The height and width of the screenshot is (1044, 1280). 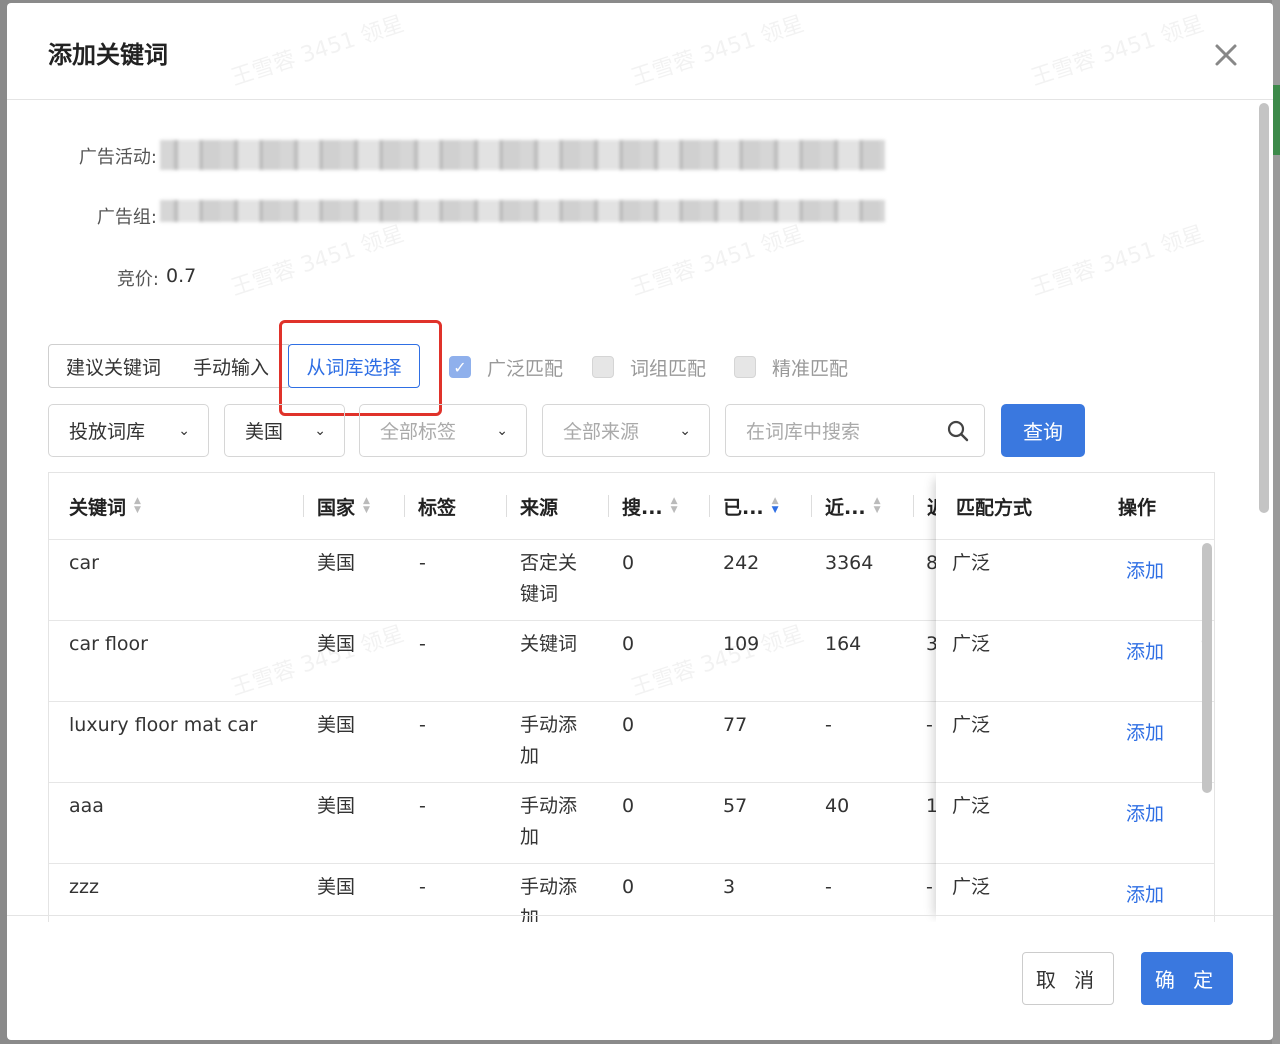 I want to click on cell-keyword: aaa, so click(x=86, y=806).